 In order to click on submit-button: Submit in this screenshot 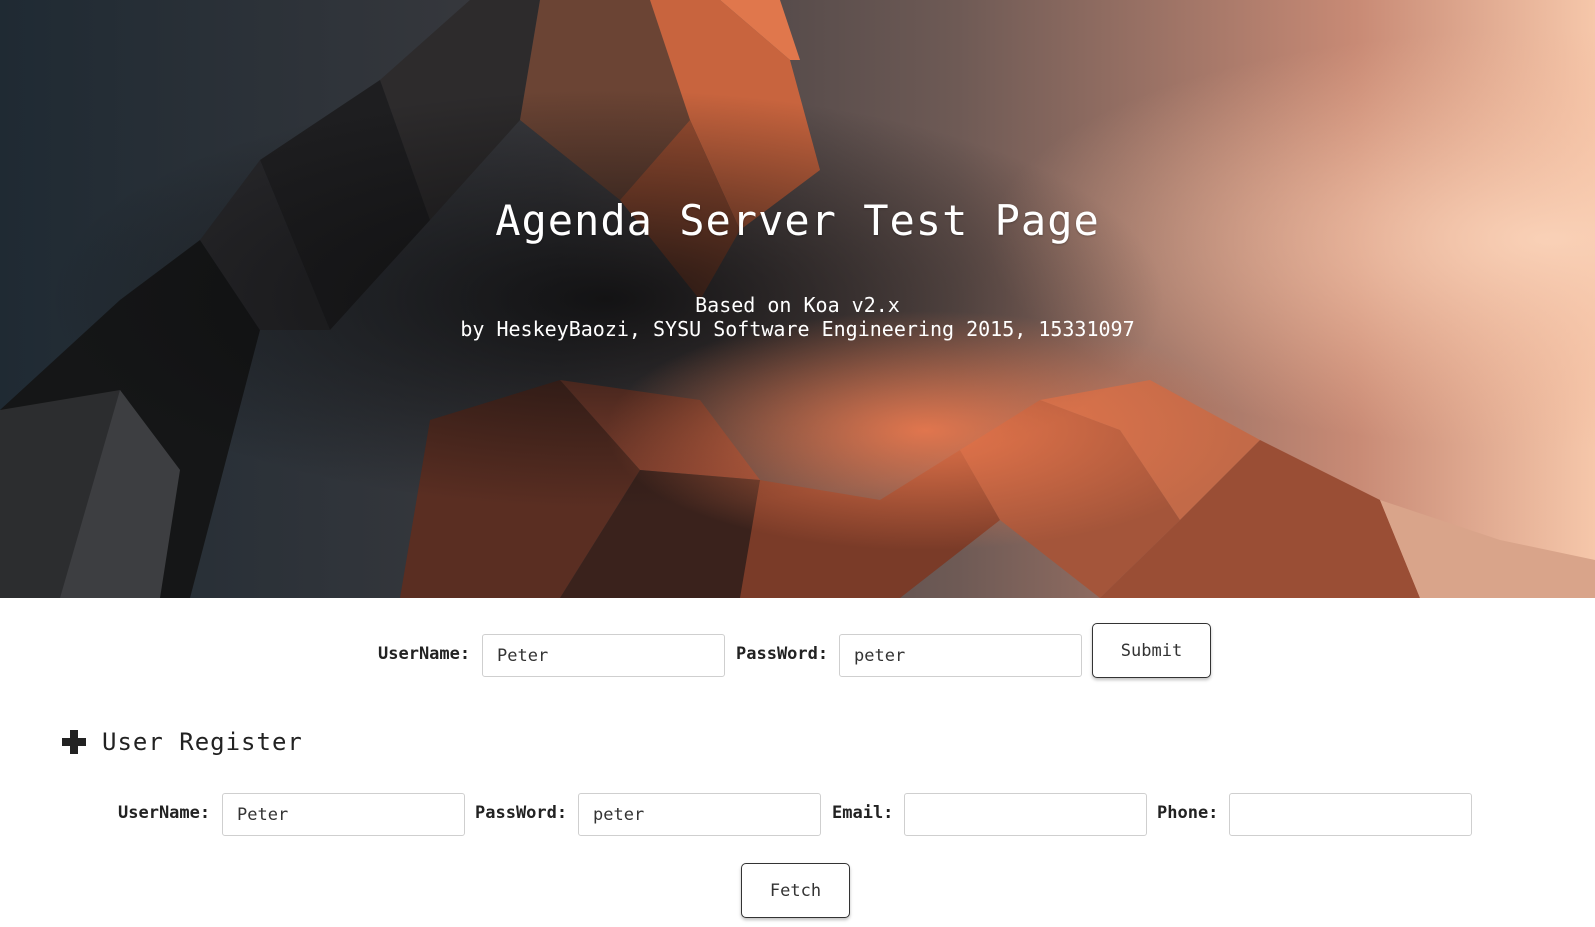, I will do `click(1151, 650)`.